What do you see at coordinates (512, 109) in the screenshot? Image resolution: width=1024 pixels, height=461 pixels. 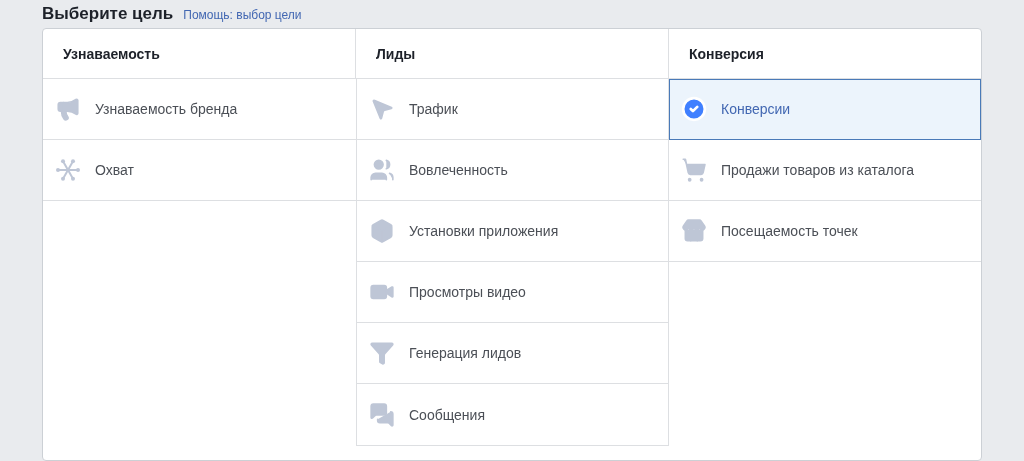 I see `objective-option: Трафик` at bounding box center [512, 109].